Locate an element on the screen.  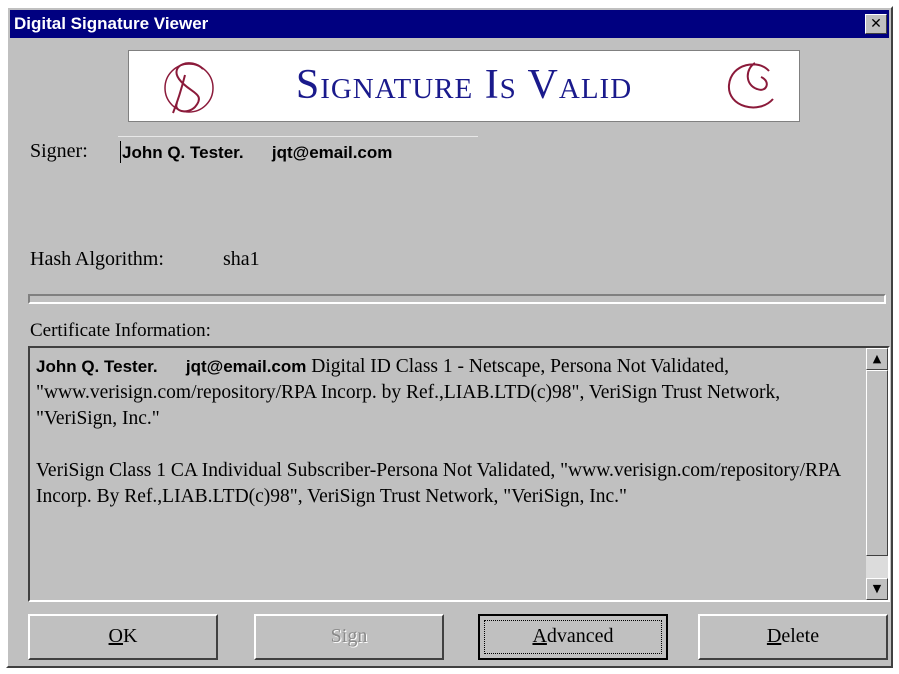
signer-field: John Q. Tester. jqt@email.com is located at coordinates (298, 152).